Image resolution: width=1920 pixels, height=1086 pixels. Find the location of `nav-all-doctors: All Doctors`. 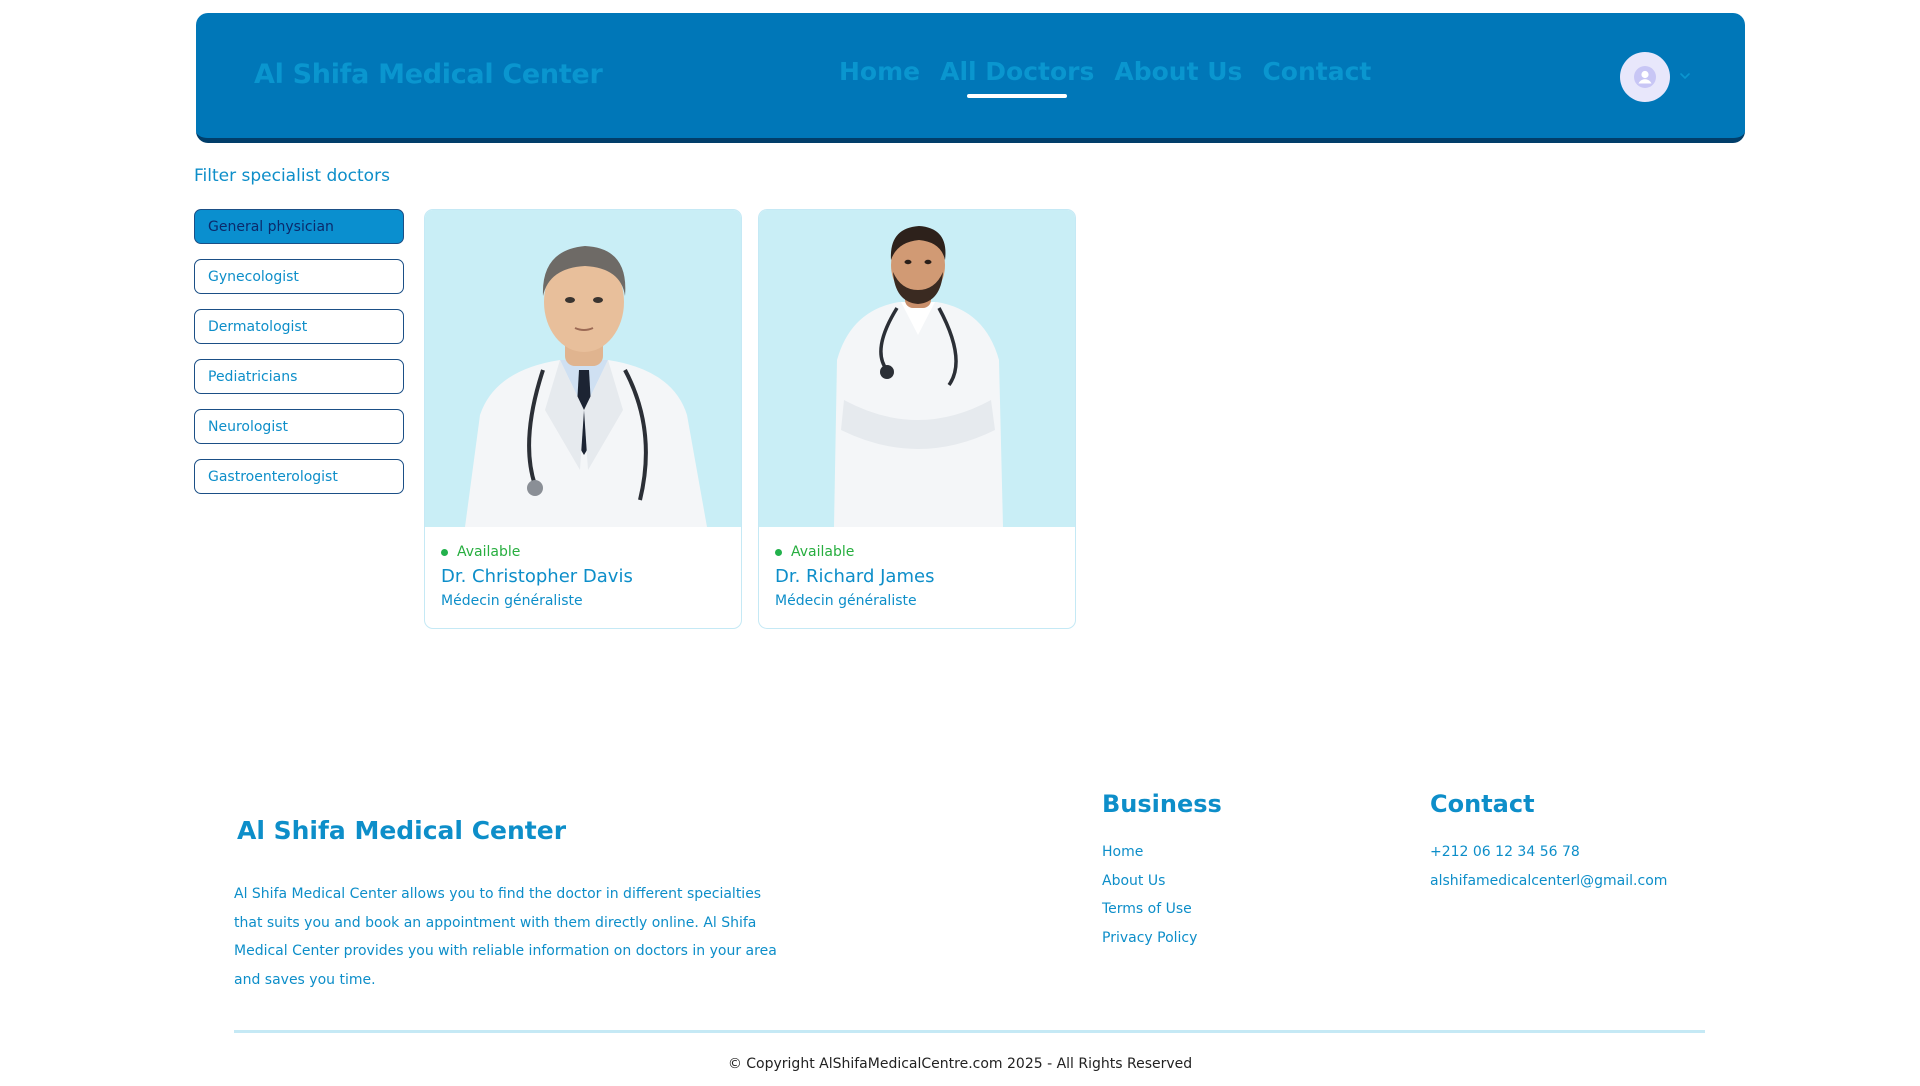

nav-all-doctors: All Doctors is located at coordinates (1017, 77).